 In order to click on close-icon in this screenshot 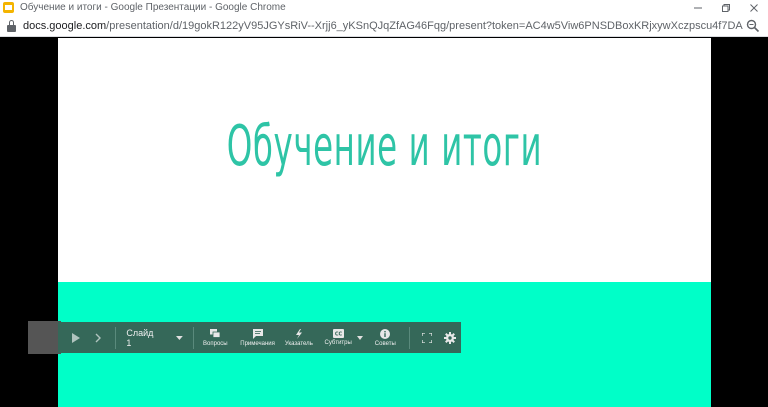, I will do `click(754, 7)`.